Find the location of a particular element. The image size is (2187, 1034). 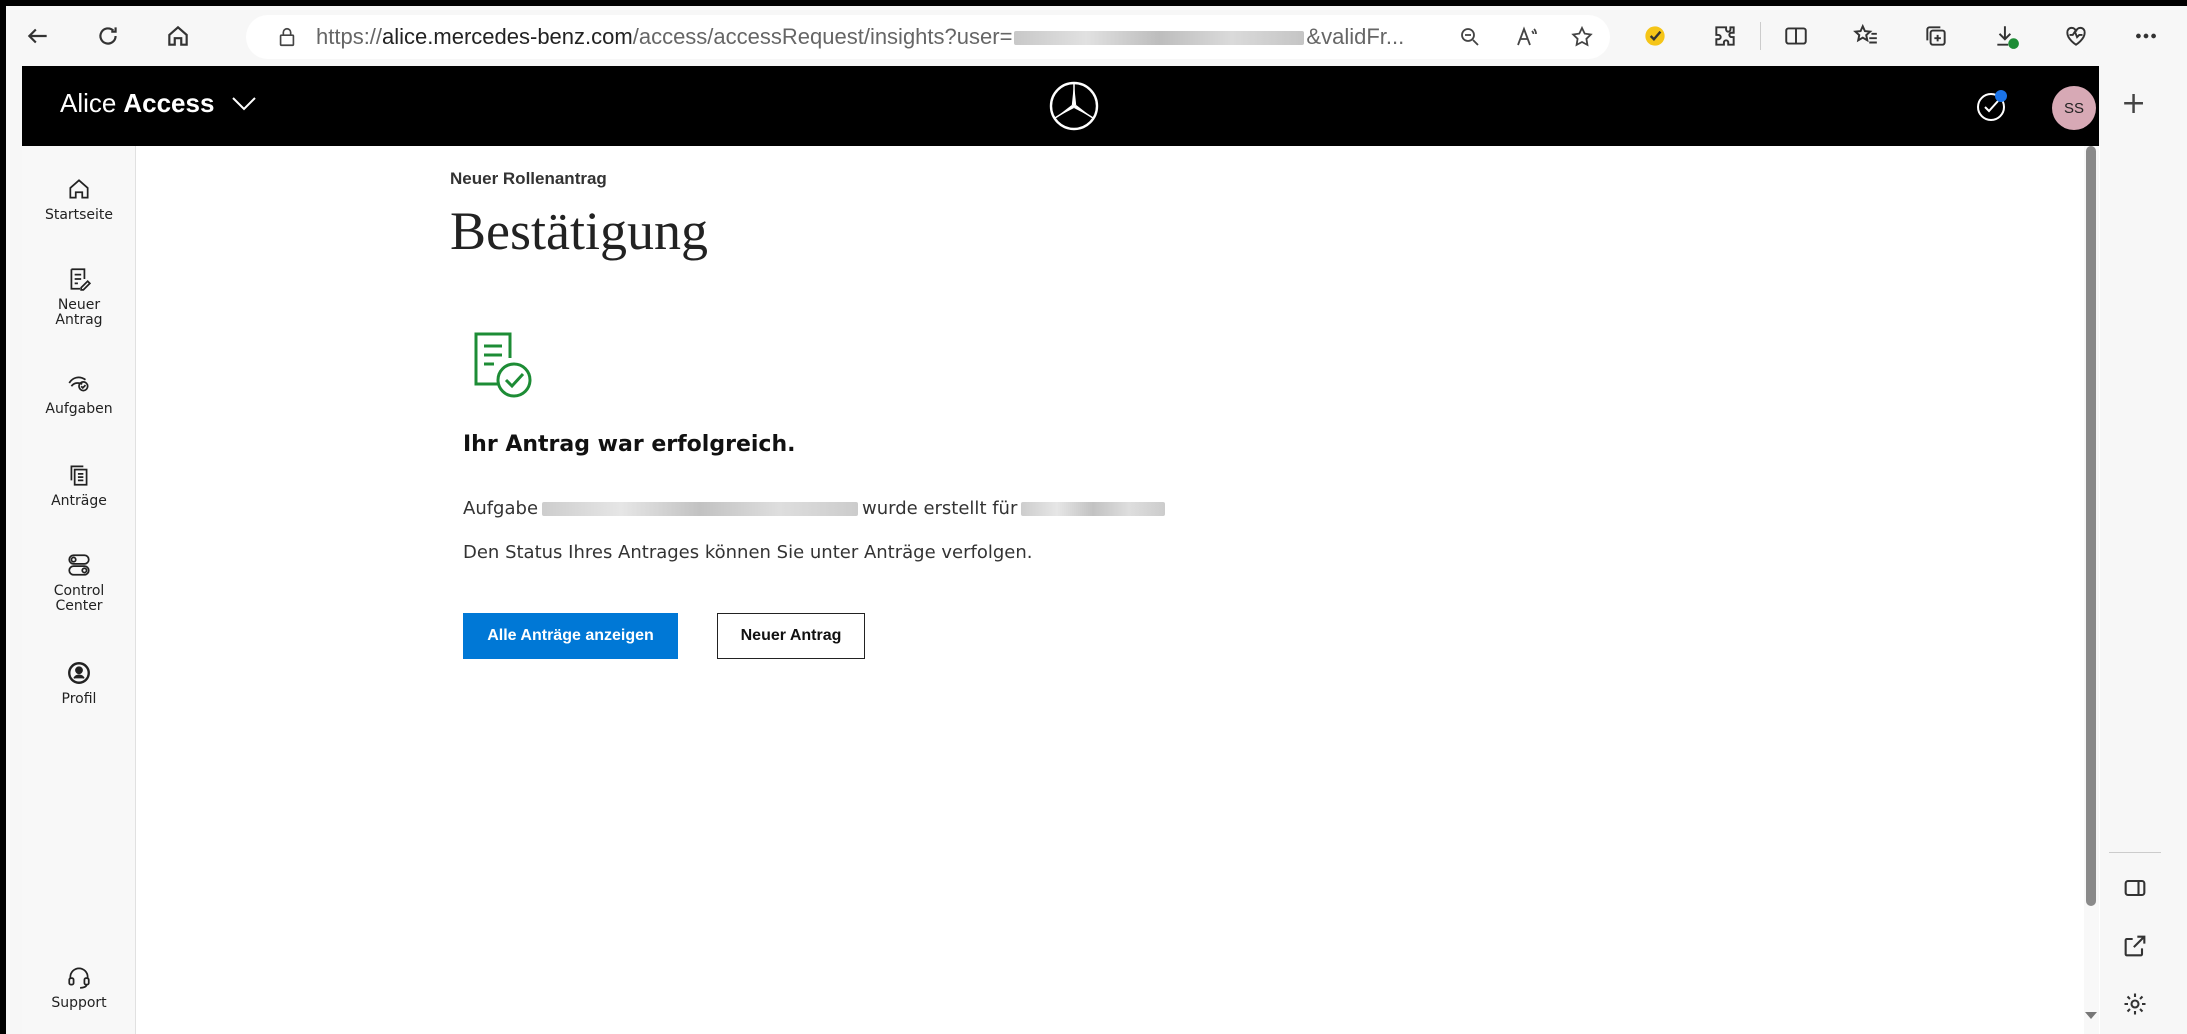

edge-sidebar-divider is located at coordinates (2135, 852).